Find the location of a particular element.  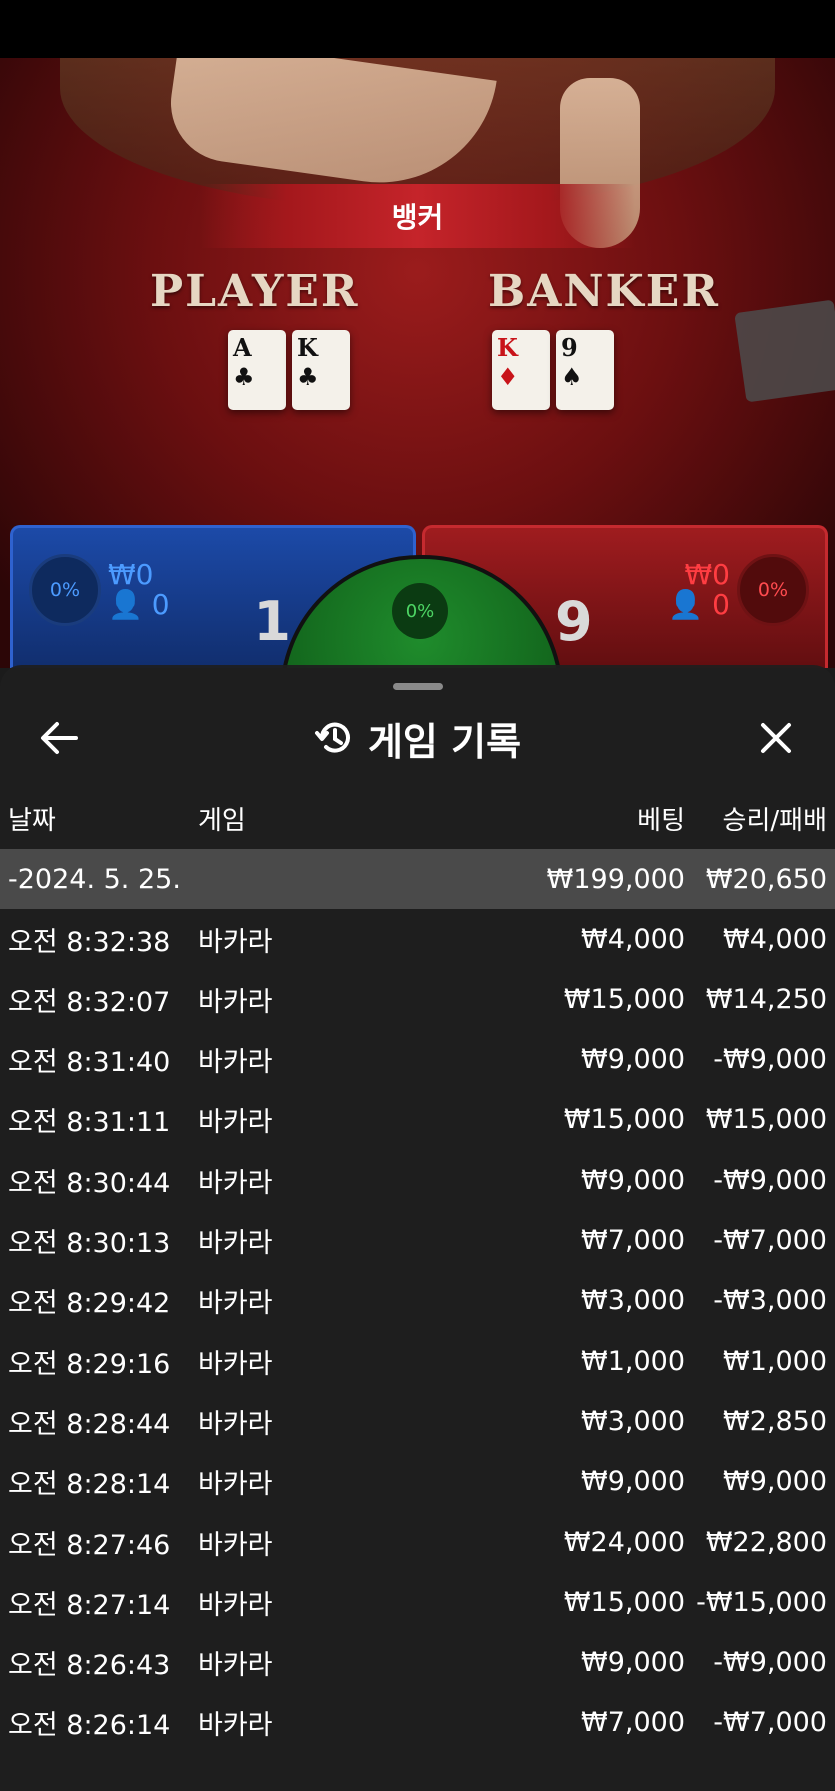

history-row: 오전 8:29:16 바카라 ₩1,000 ₩1,000 is located at coordinates (417, 1361).